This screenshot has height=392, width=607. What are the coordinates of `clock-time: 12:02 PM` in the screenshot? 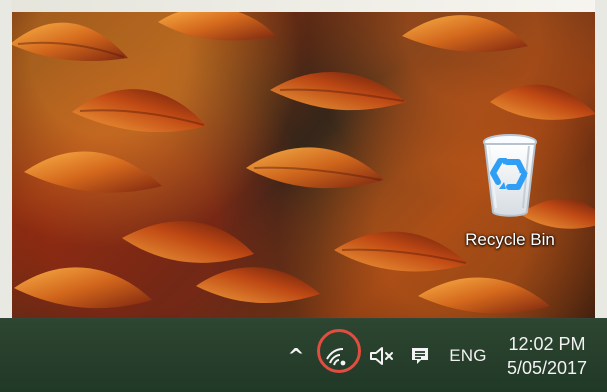 It's located at (547, 344).